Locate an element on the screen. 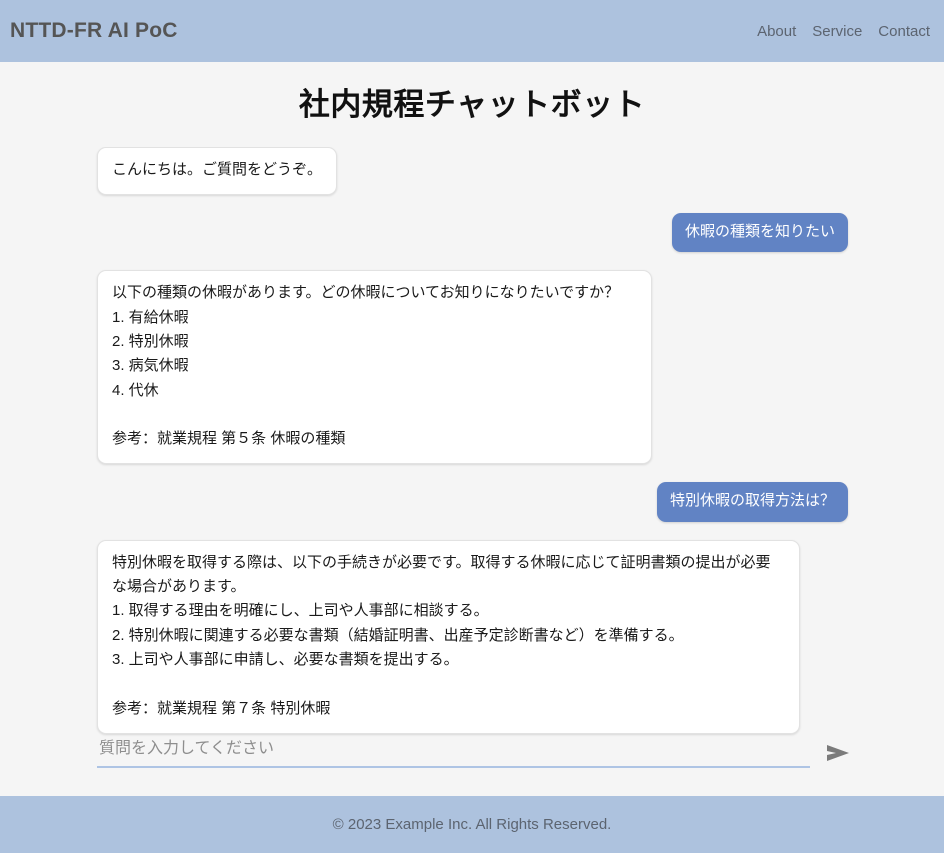 This screenshot has height=853, width=944. nav-link-service: Service is located at coordinates (837, 31).